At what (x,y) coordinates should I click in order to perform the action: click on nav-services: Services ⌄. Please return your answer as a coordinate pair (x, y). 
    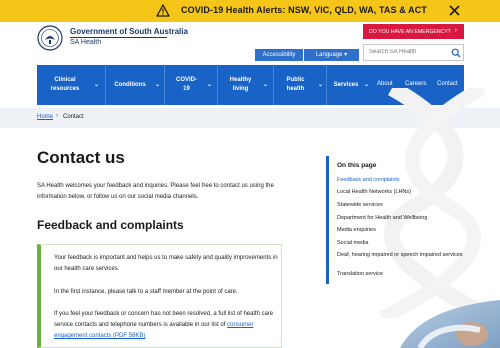
    Looking at the image, I should click on (349, 85).